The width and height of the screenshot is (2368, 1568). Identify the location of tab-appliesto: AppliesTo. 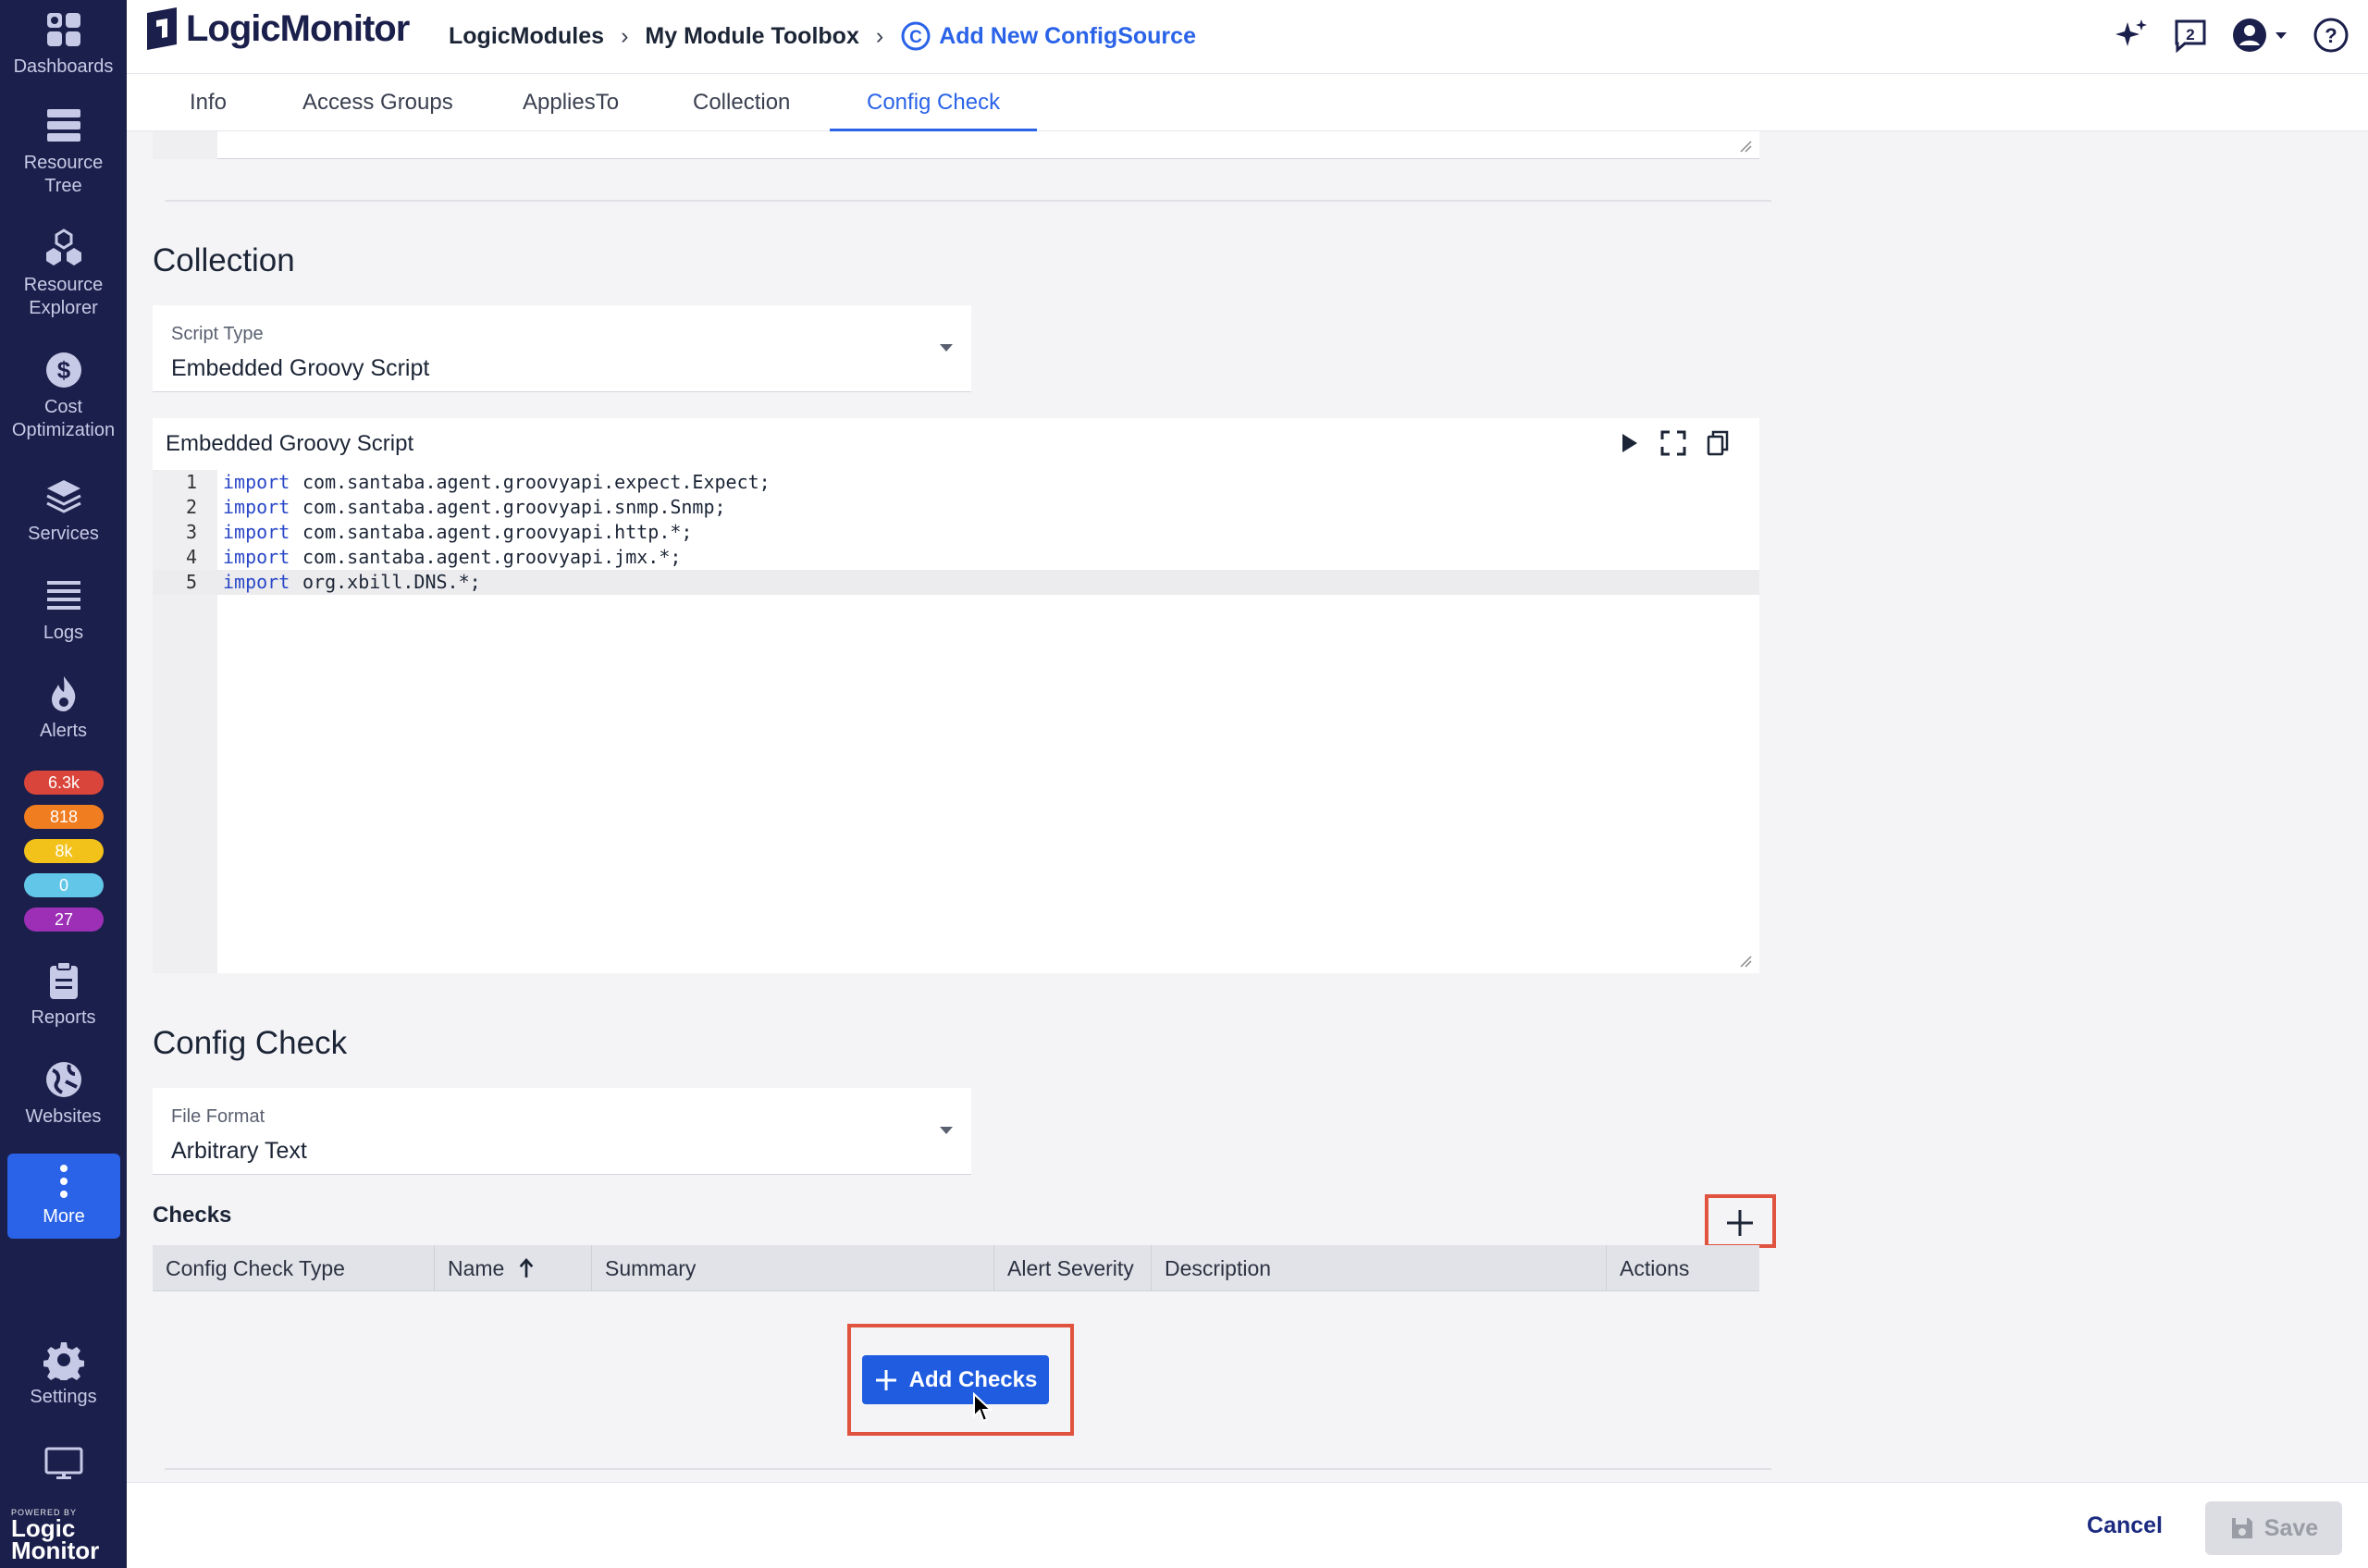
(571, 102).